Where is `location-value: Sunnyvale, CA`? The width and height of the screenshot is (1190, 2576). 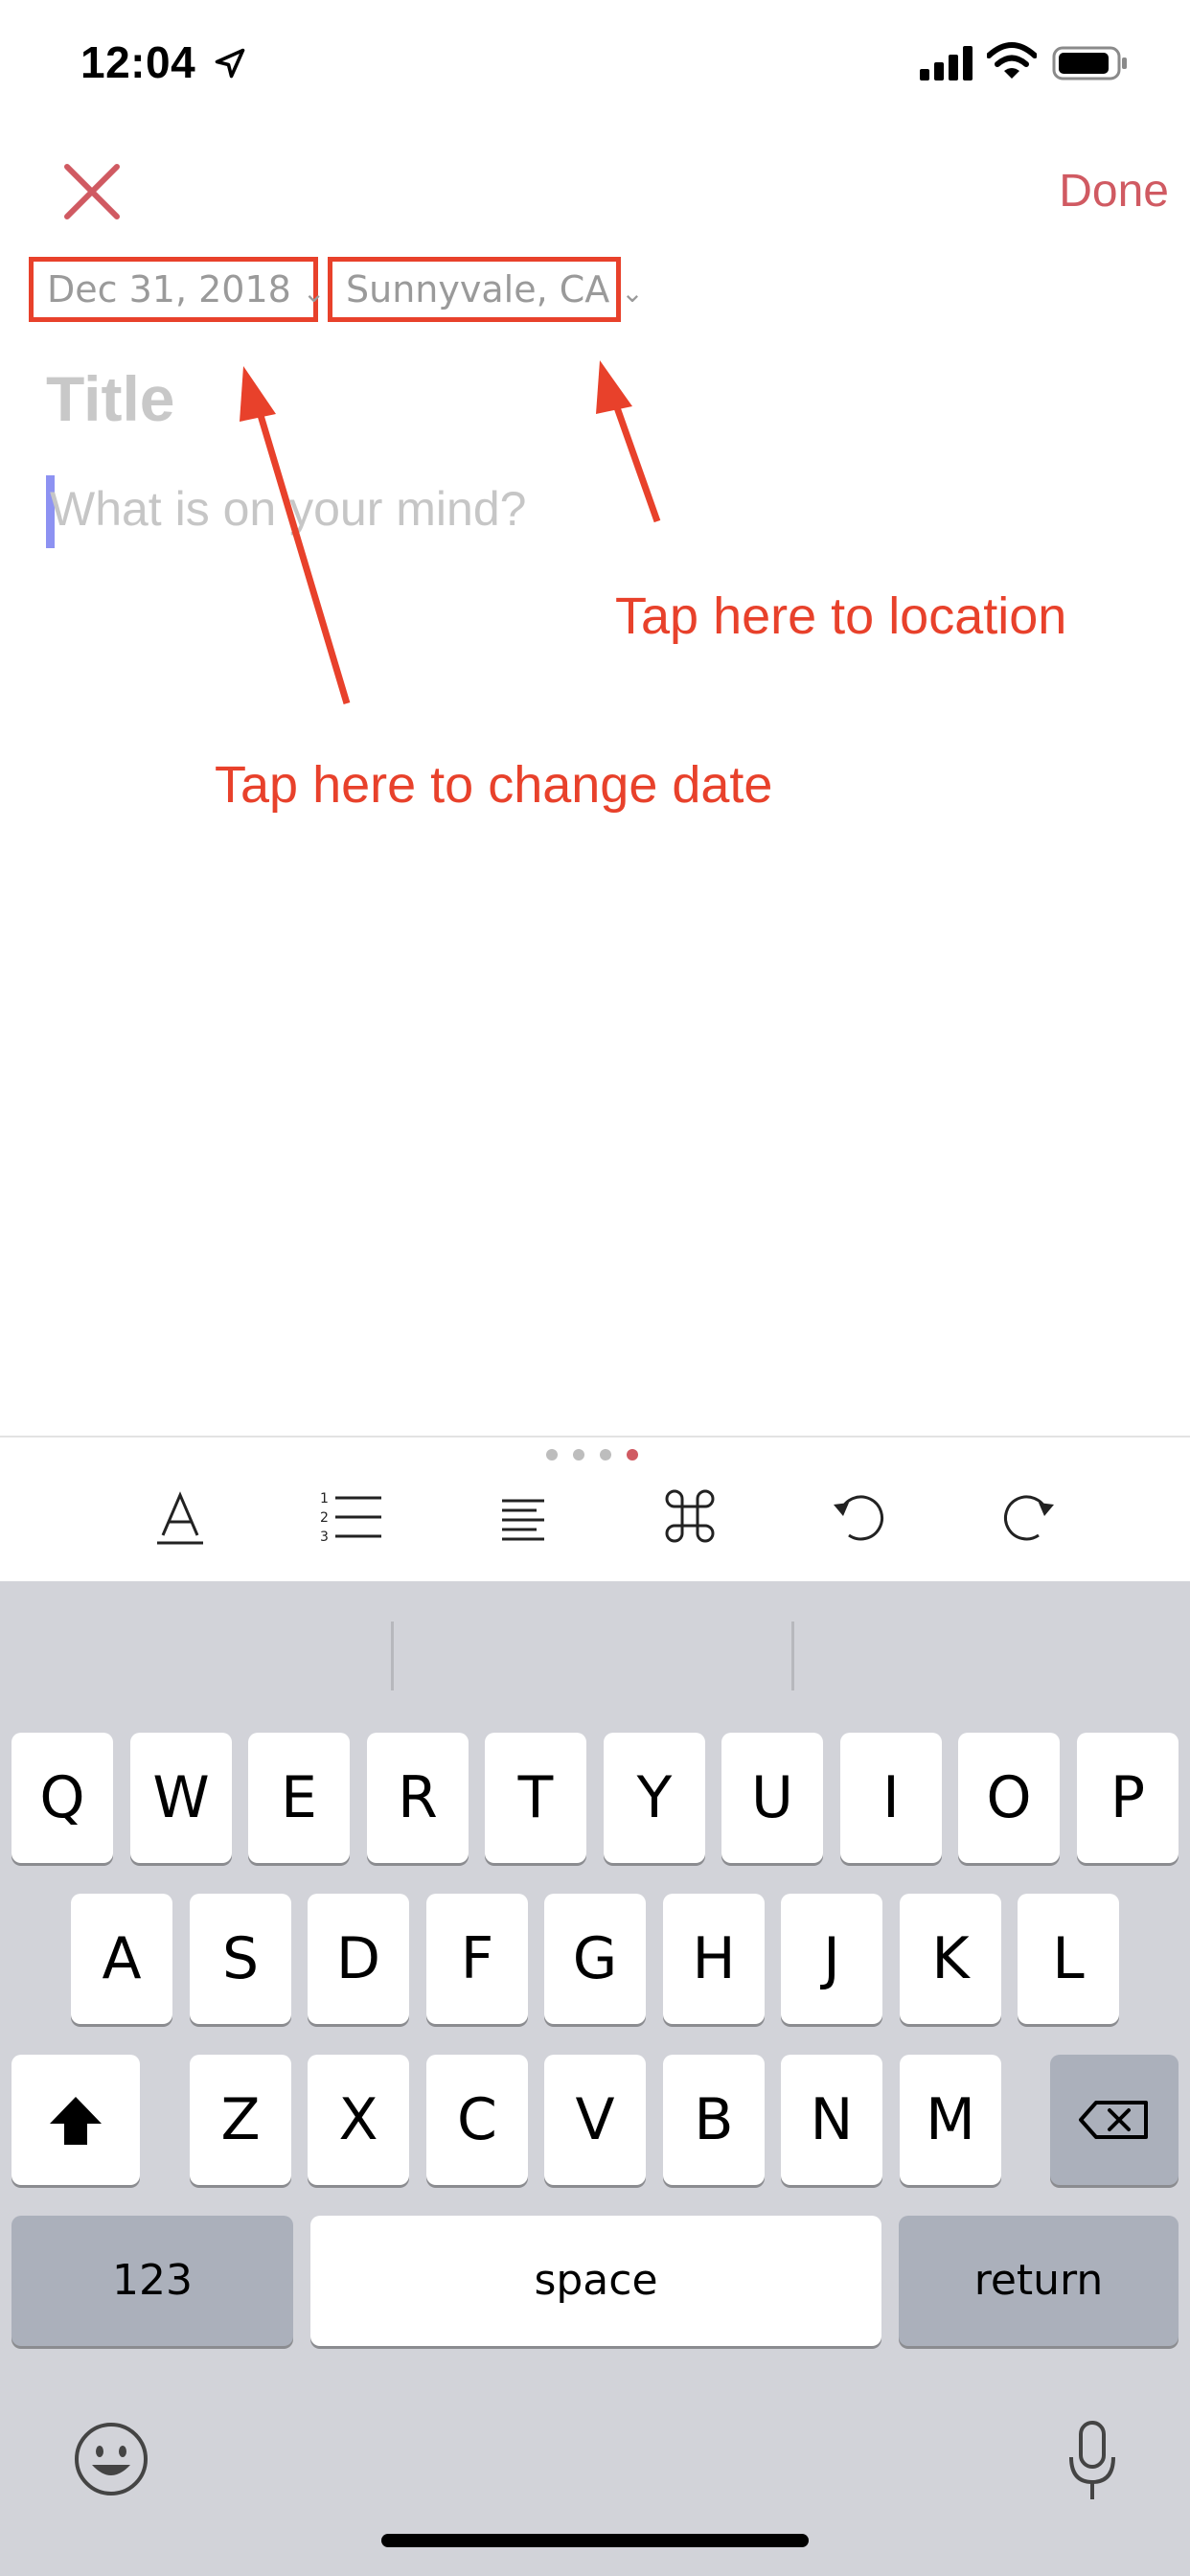
location-value: Sunnyvale, CA is located at coordinates (478, 289).